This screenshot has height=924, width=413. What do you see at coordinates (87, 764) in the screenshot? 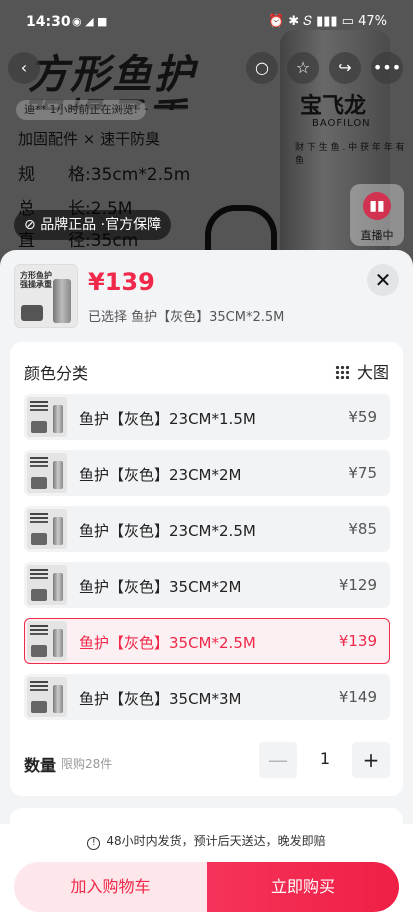
I see `purchase-limit: 限购28件` at bounding box center [87, 764].